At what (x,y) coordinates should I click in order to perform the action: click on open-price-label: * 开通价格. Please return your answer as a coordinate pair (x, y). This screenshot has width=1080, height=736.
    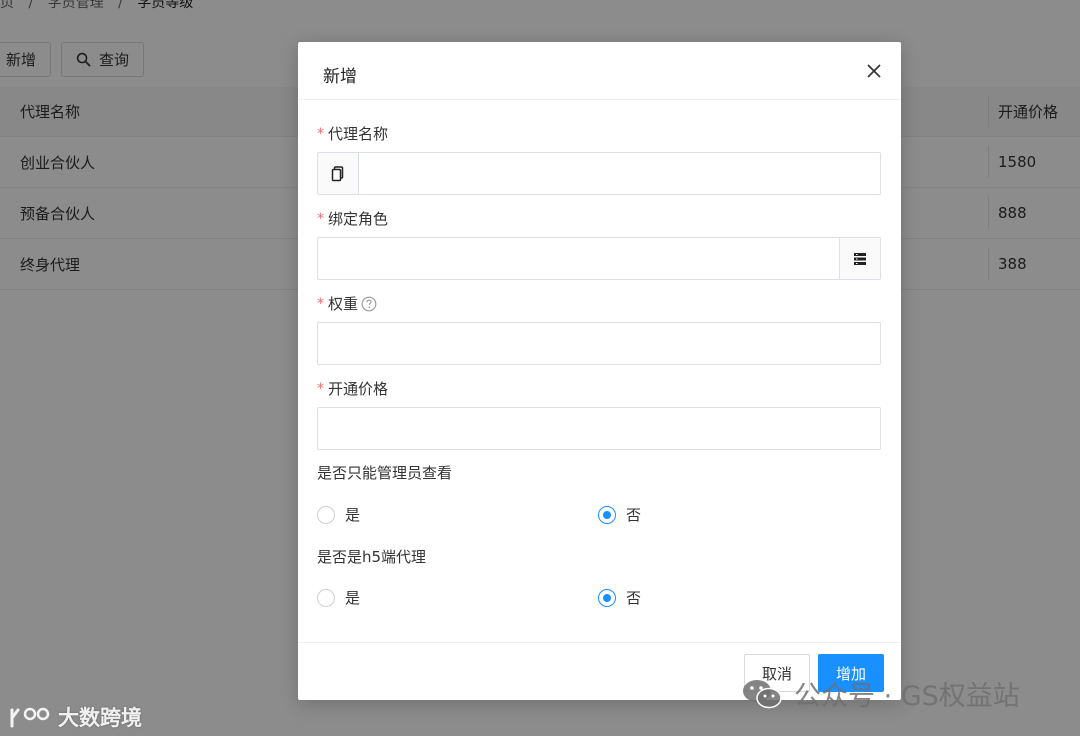
    Looking at the image, I should click on (352, 388).